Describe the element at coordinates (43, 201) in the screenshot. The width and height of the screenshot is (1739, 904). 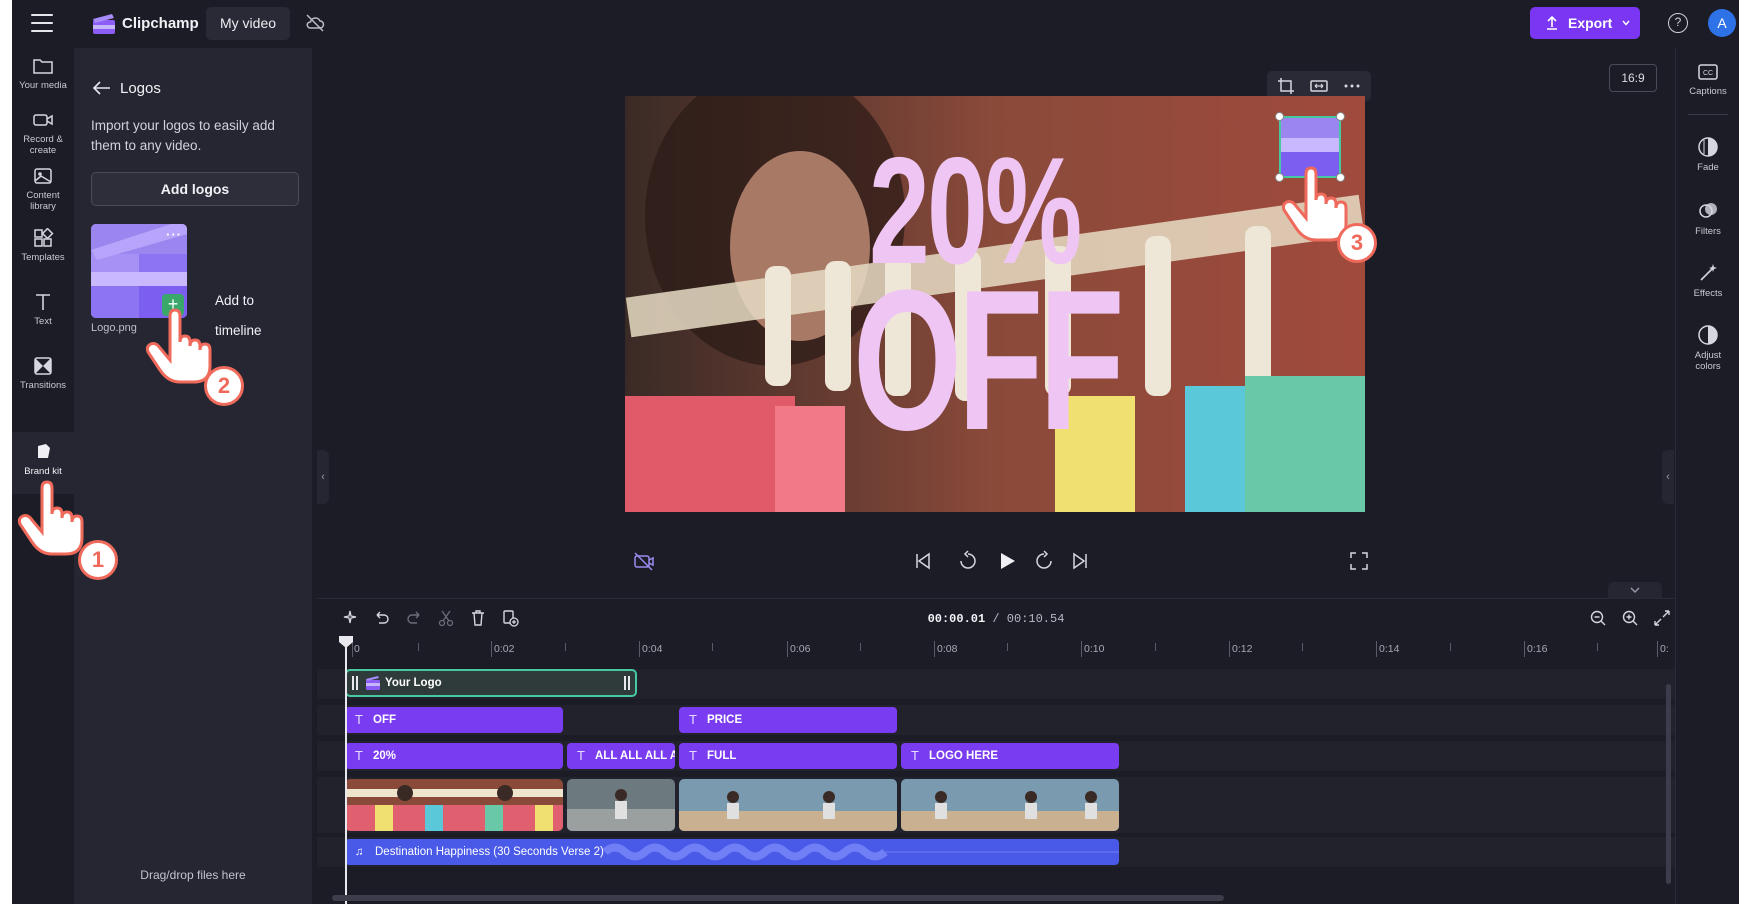
I see `sidebar-item-label: Content library` at that location.